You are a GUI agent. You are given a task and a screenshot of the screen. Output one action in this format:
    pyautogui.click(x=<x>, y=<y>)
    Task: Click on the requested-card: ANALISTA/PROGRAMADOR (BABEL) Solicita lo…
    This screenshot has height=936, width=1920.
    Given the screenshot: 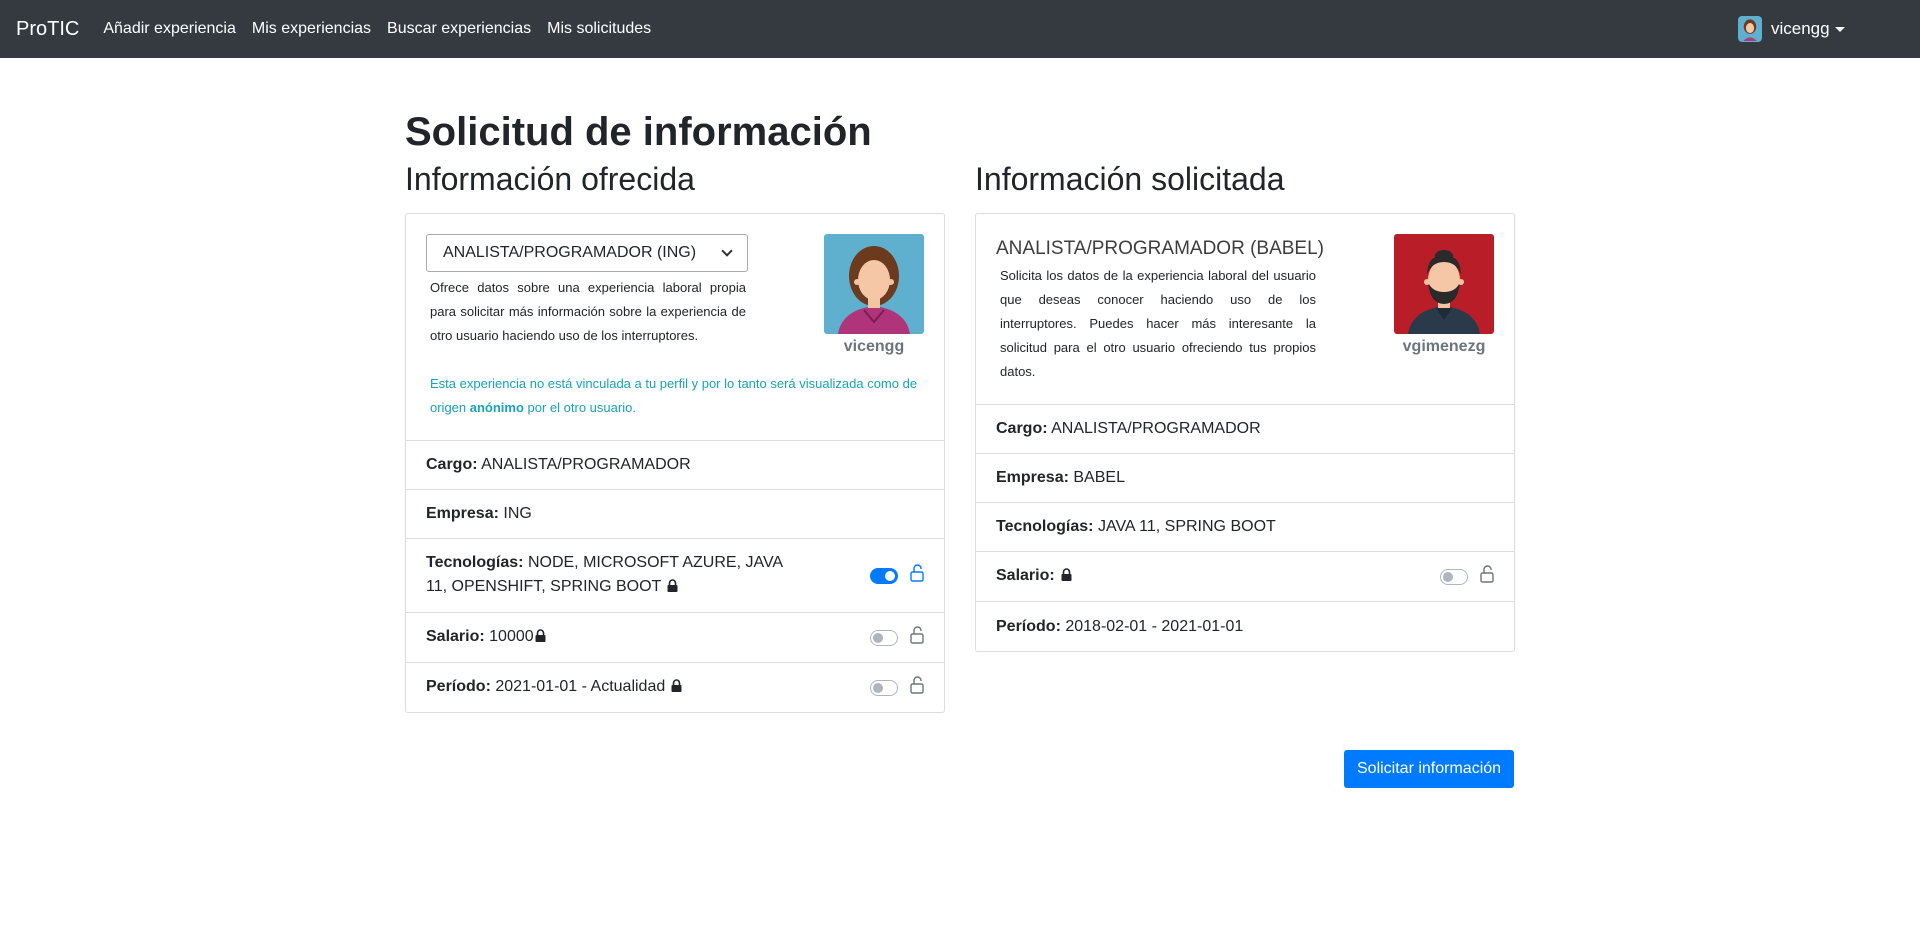 What is the action you would take?
    pyautogui.click(x=1245, y=433)
    